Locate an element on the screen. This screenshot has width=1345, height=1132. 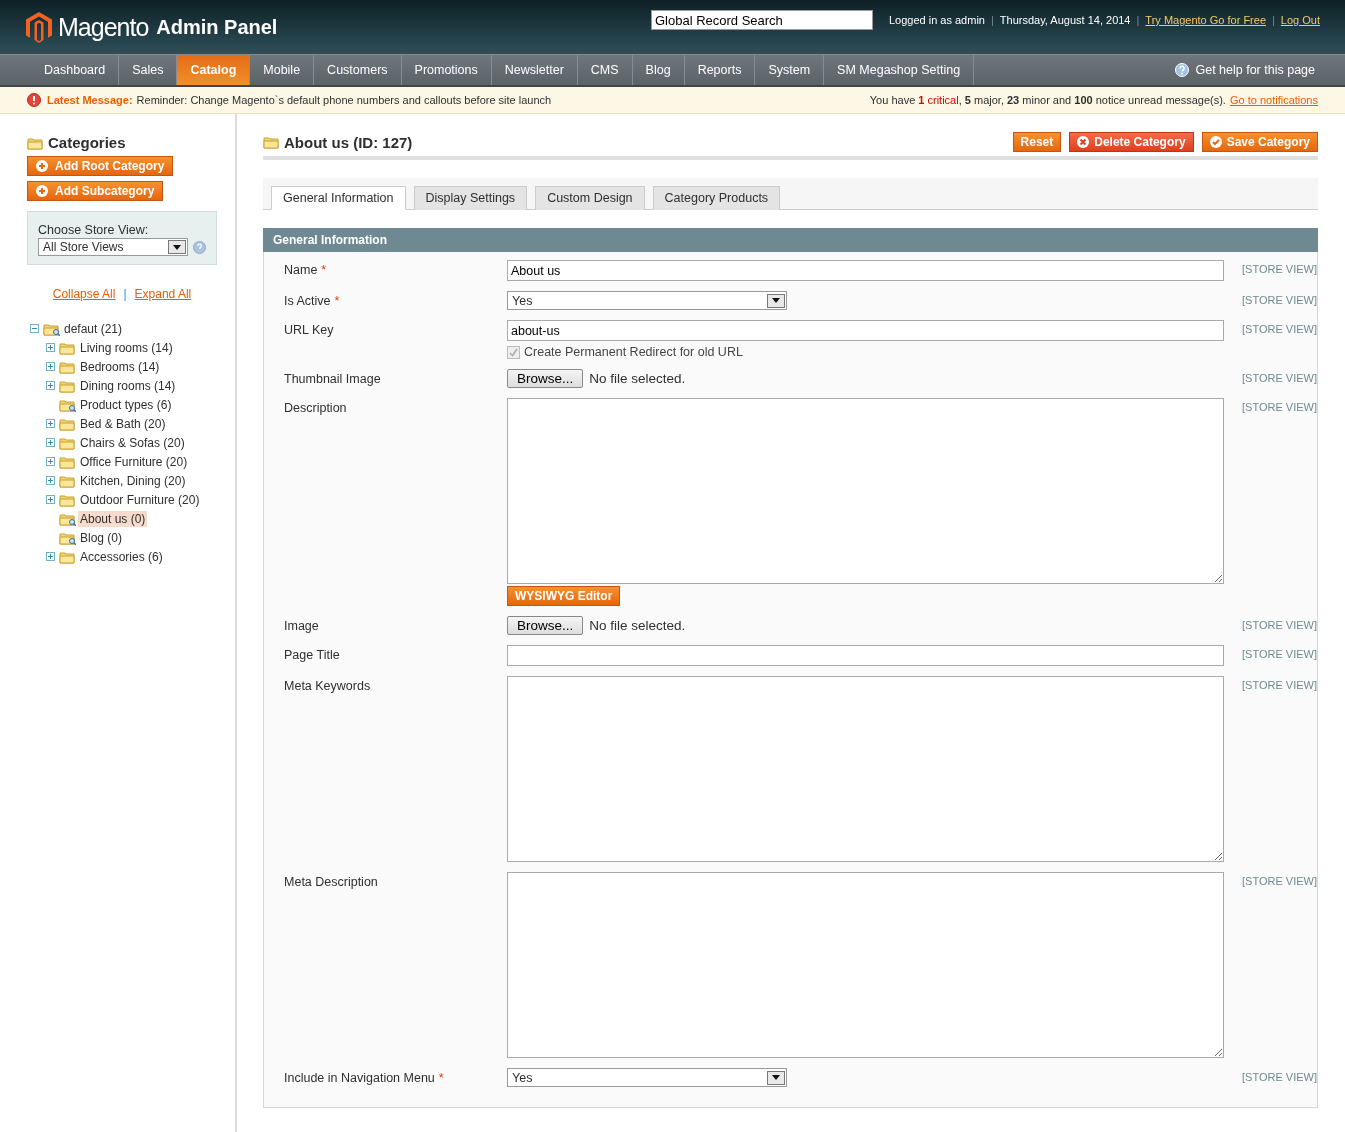
checkmark-icon is located at coordinates (1215, 142).